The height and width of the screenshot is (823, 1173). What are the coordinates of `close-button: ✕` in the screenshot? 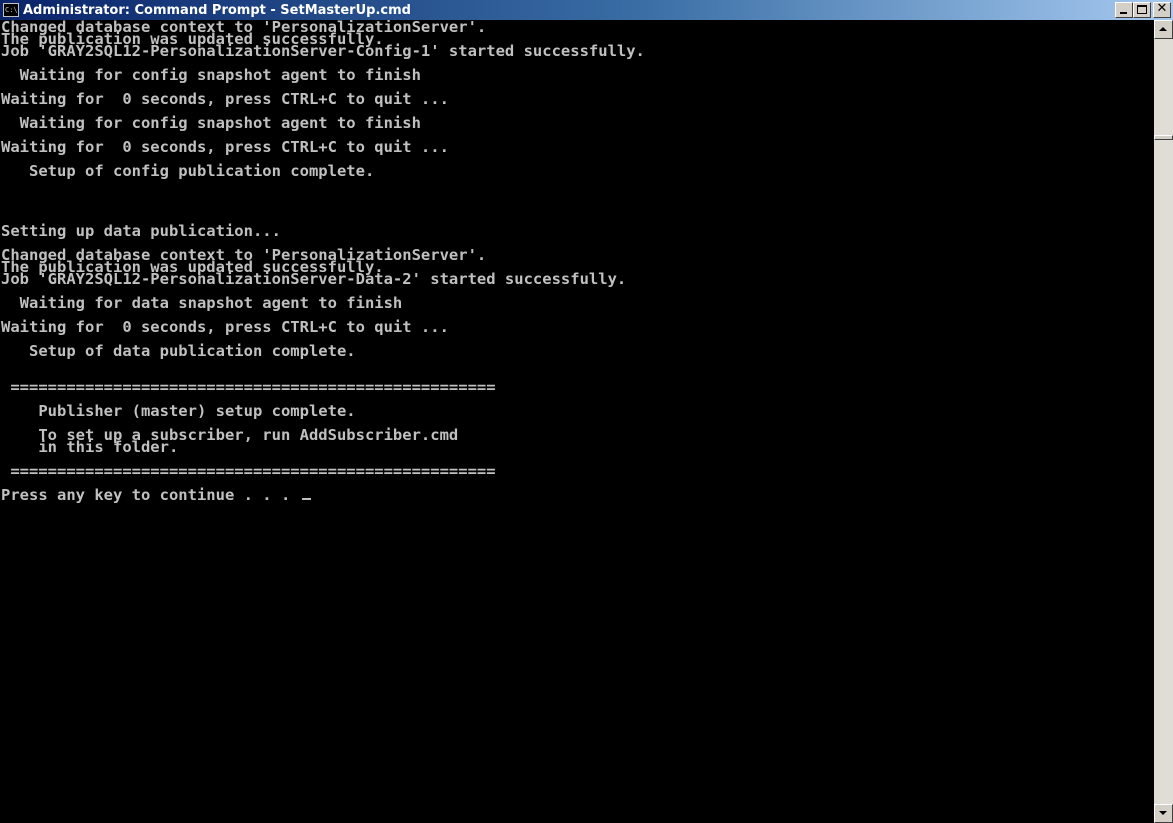 It's located at (1162, 9).